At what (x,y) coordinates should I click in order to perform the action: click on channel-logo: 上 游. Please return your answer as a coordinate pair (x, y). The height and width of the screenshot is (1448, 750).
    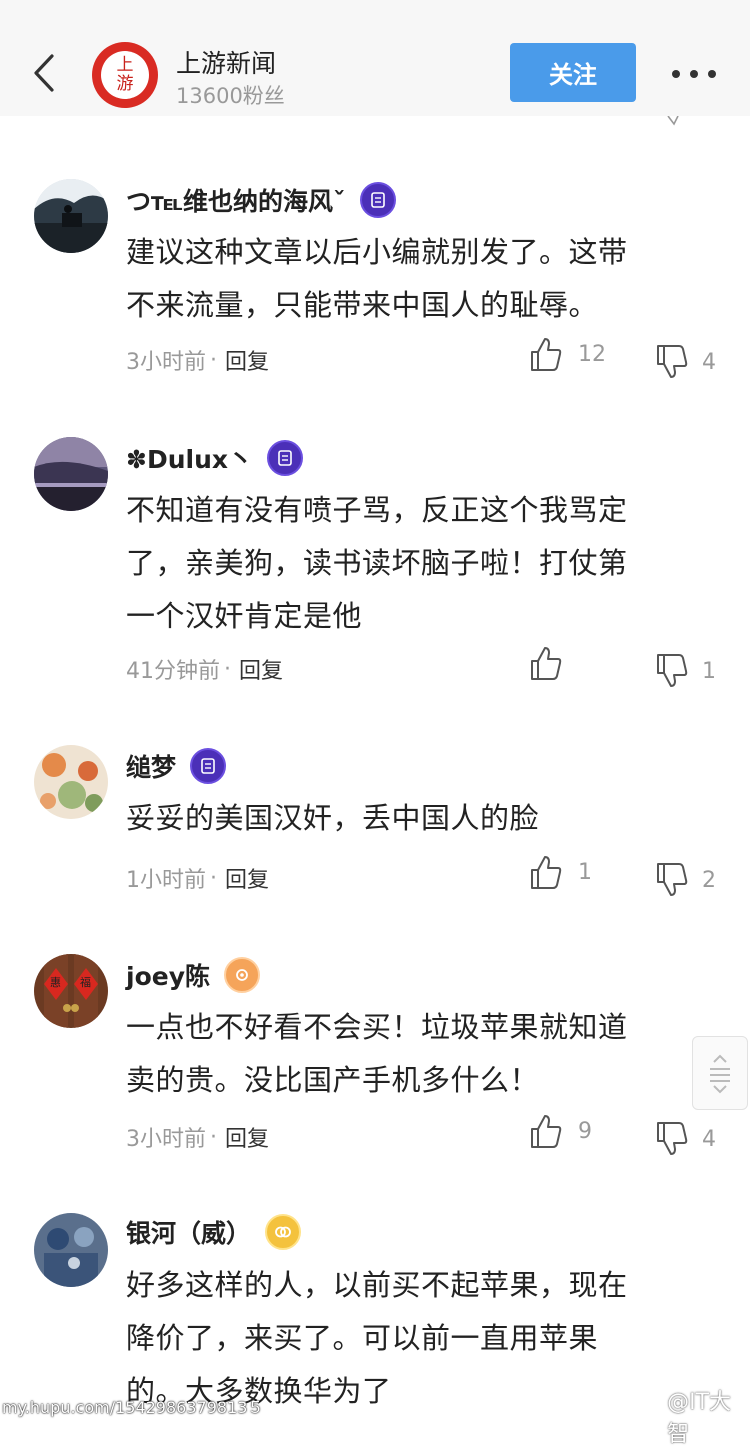
    Looking at the image, I should click on (125, 75).